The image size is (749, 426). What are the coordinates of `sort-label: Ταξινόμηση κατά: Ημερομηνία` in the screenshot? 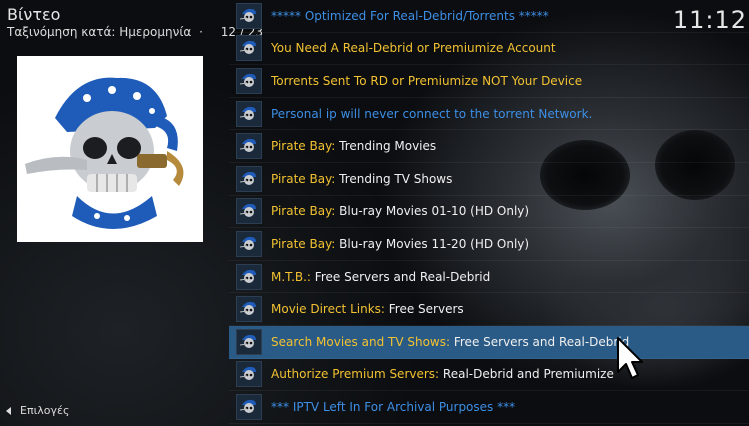 It's located at (99, 32).